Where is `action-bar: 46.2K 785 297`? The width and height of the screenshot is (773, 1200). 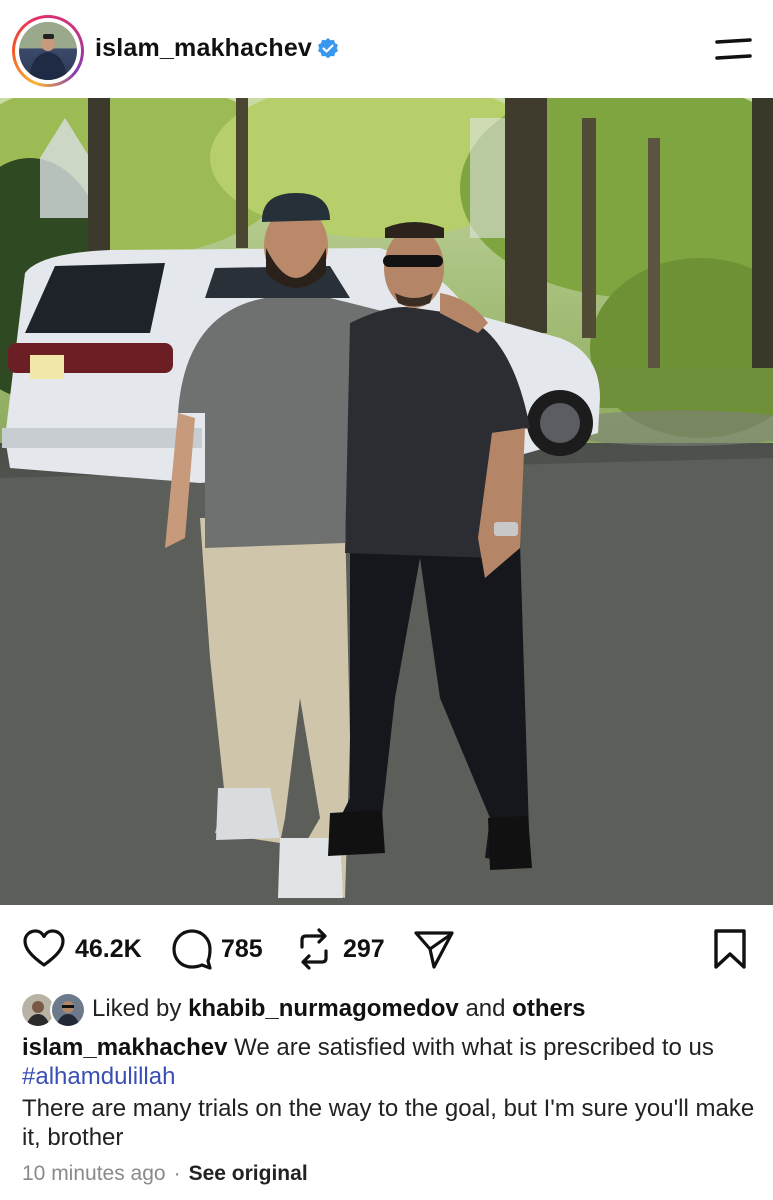
action-bar: 46.2K 785 297 is located at coordinates (386, 948).